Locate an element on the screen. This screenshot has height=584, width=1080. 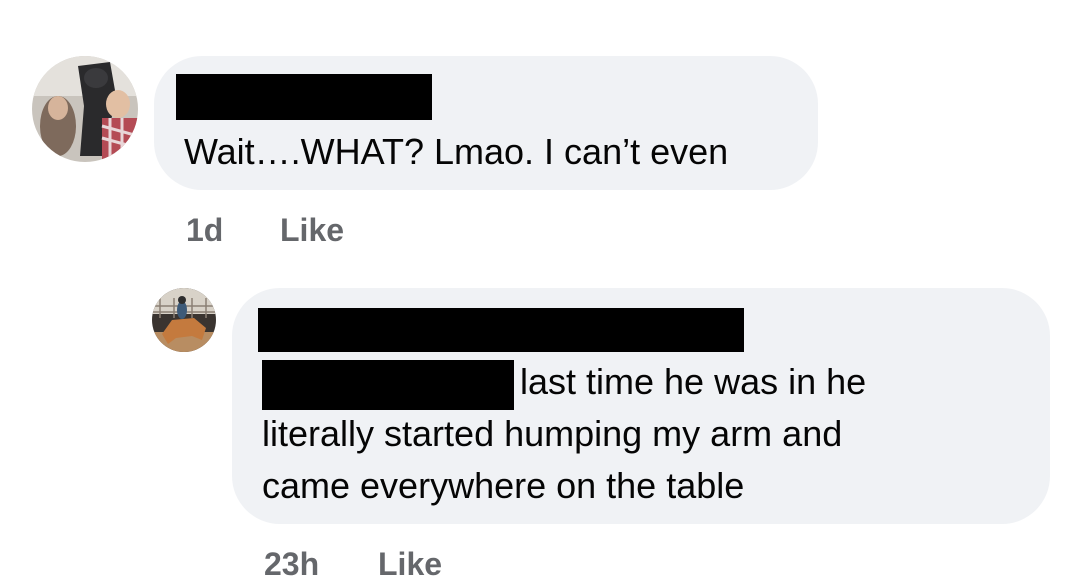
comment-text: Wait….WHAT? Lmao. I can’t even is located at coordinates (456, 151).